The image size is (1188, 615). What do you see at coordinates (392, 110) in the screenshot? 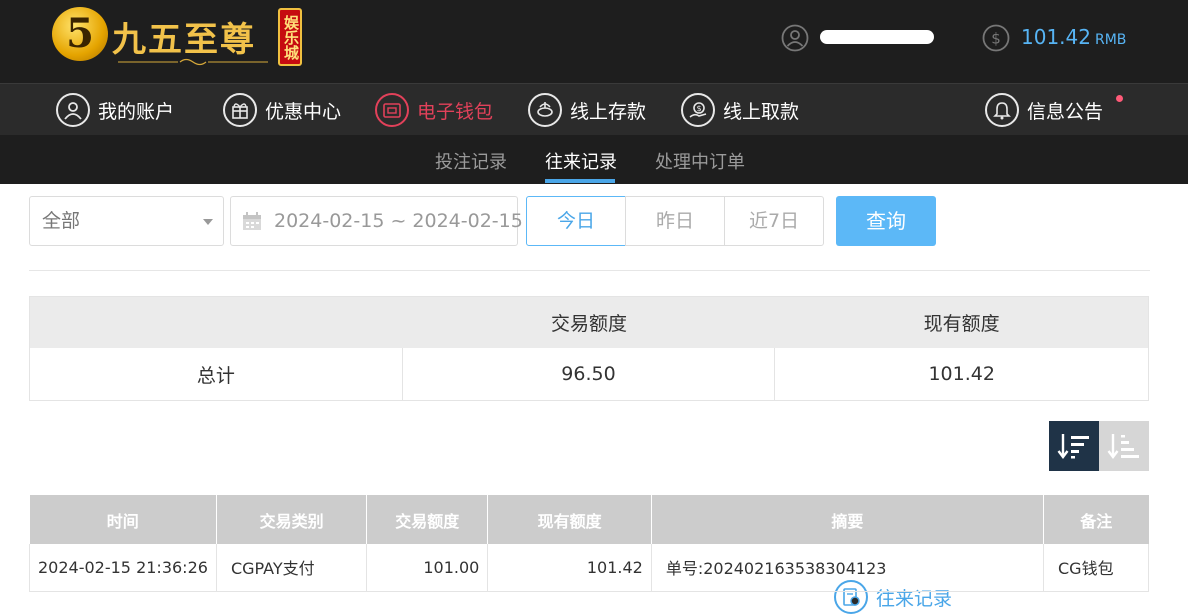
I see `wallet-icon` at bounding box center [392, 110].